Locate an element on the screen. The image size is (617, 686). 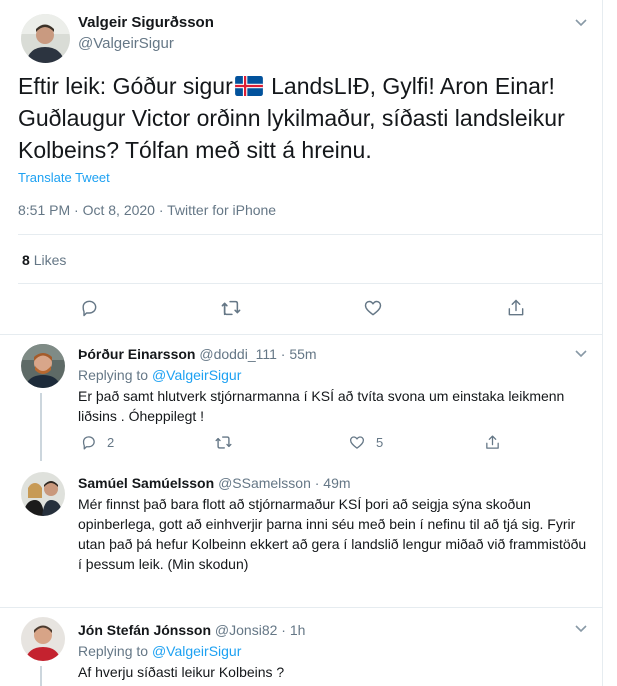
iceland-flag-icon is located at coordinates (249, 84).